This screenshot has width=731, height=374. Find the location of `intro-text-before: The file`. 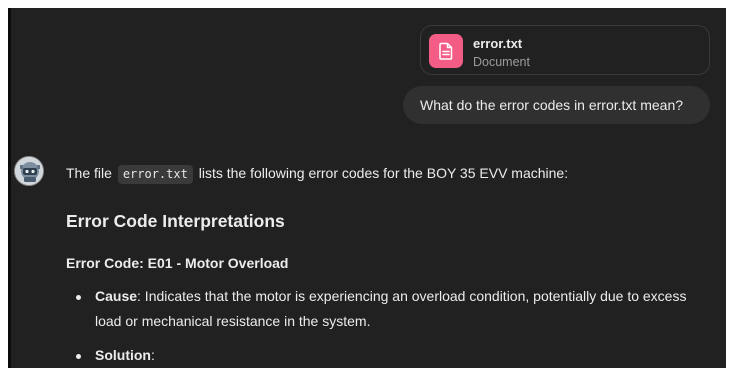

intro-text-before: The file is located at coordinates (89, 173).